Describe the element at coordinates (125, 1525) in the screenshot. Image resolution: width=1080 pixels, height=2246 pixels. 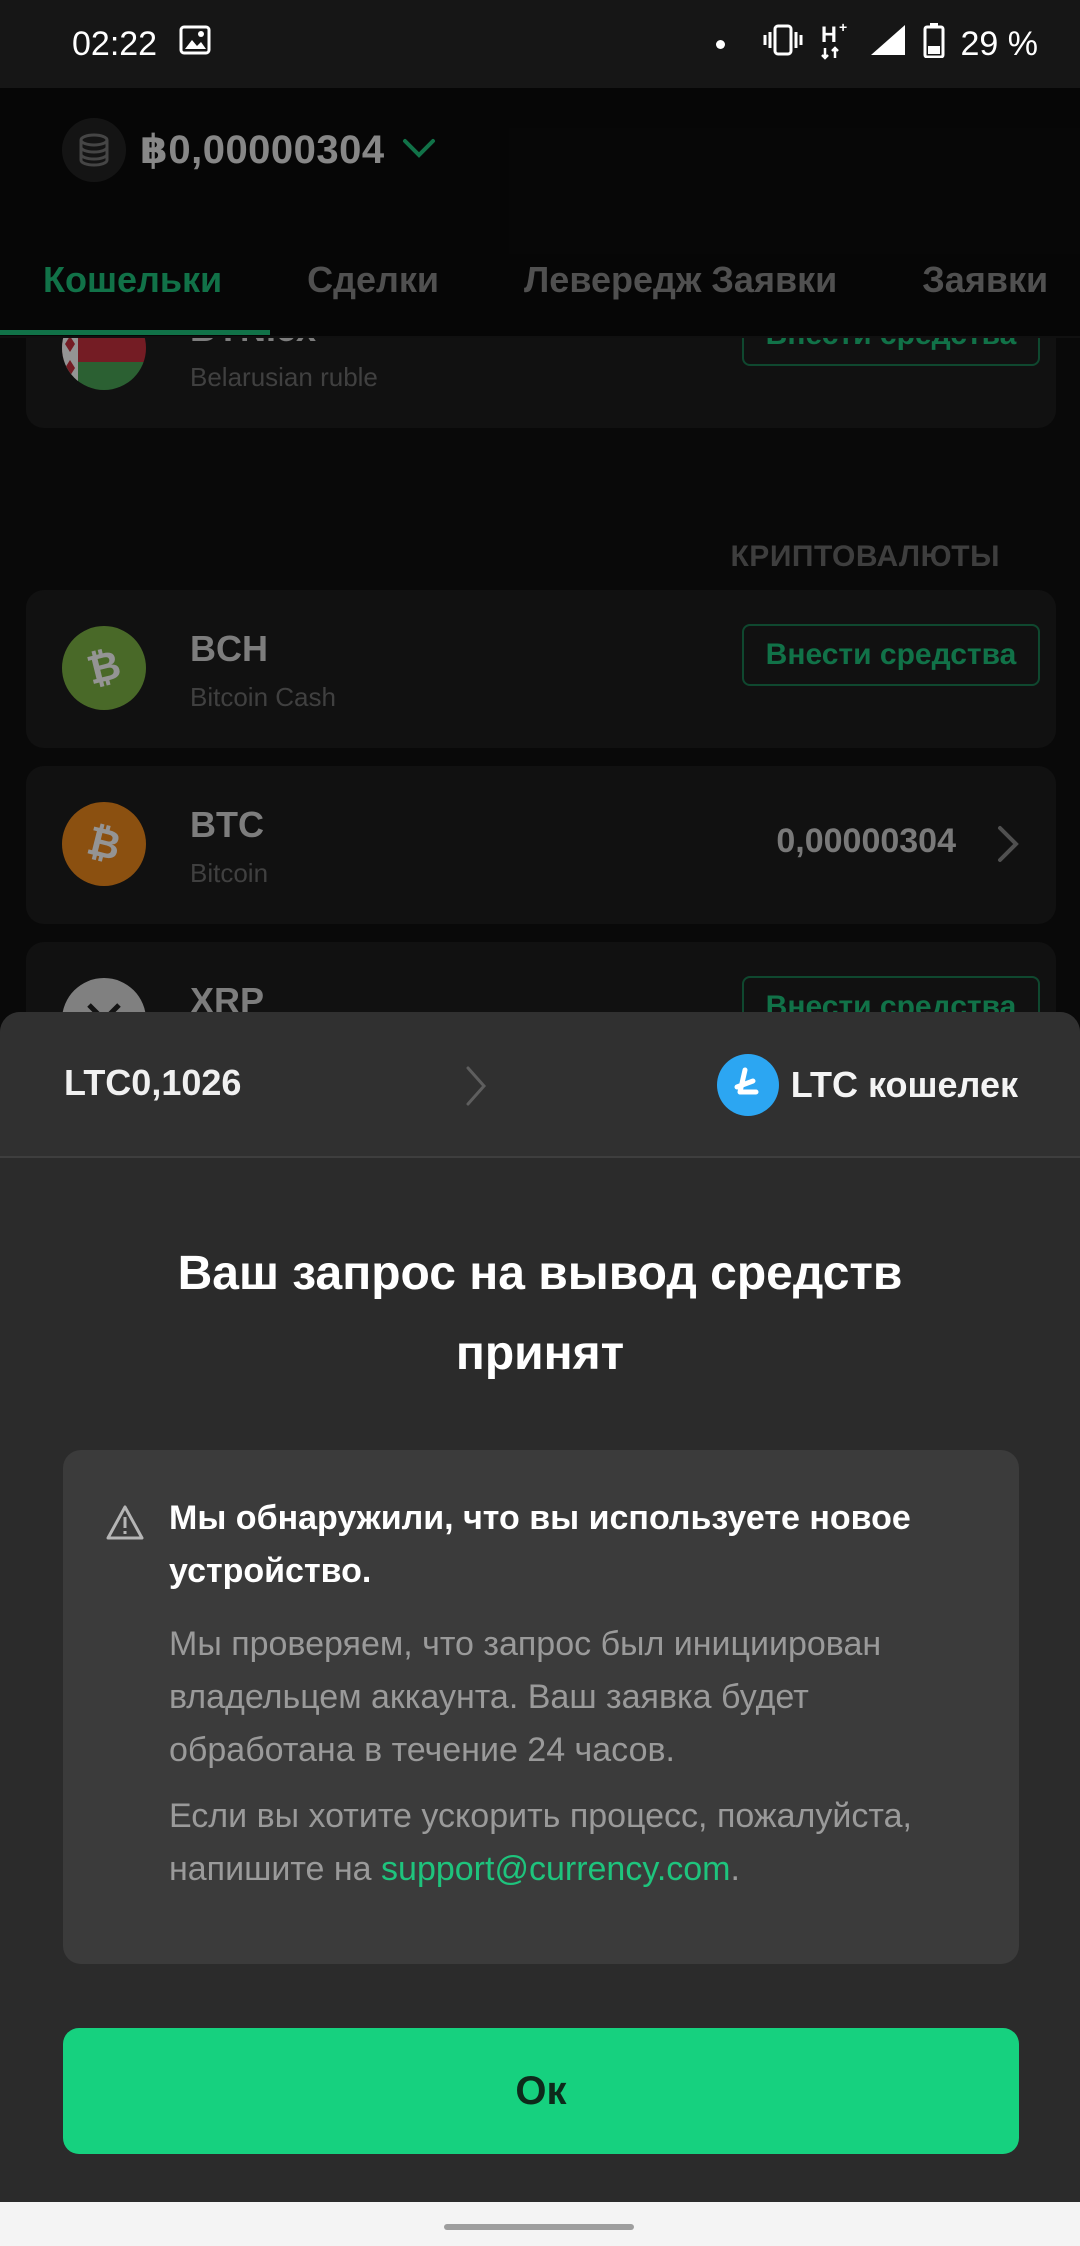
I see `warning-icon` at that location.